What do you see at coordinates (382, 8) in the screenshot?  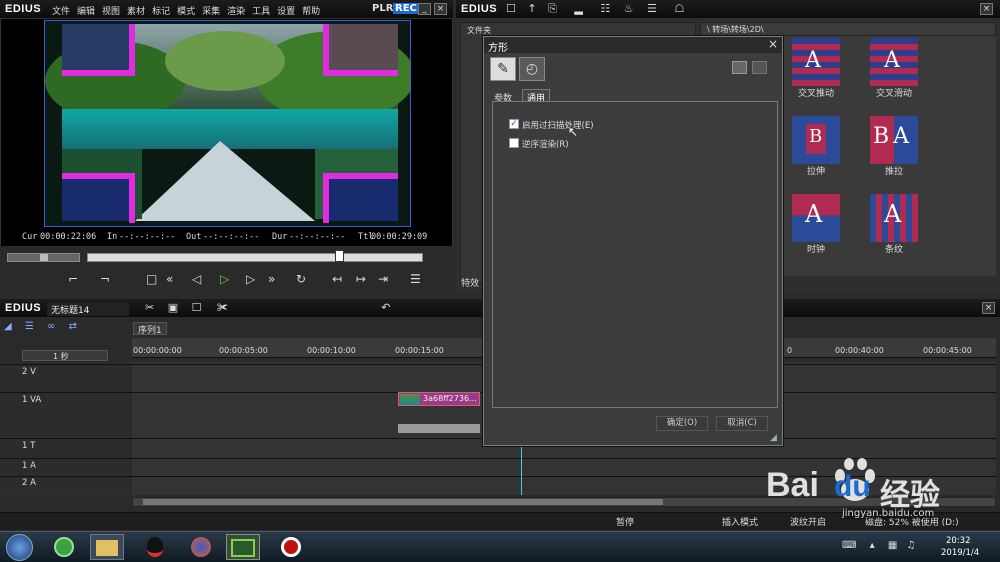 I see `plr-button: PLR` at bounding box center [382, 8].